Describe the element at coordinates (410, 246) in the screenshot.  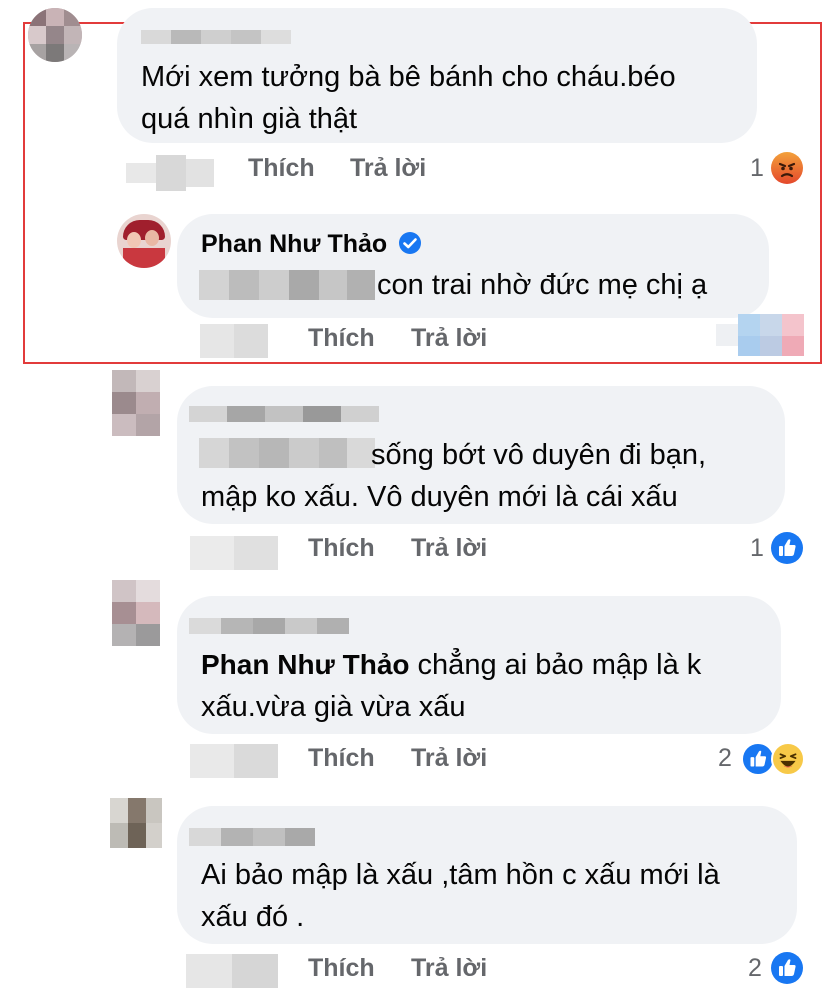
I see `verified-badge-icon` at that location.